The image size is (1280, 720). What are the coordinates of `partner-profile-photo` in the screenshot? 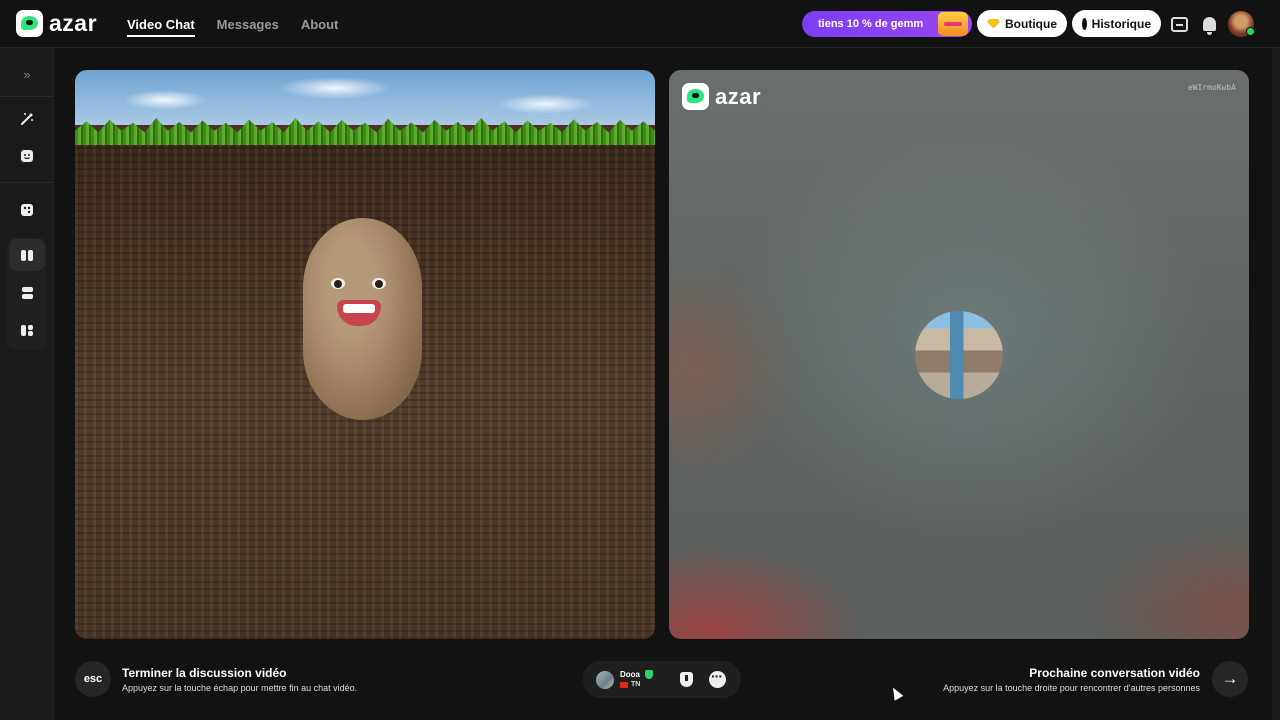 It's located at (959, 355).